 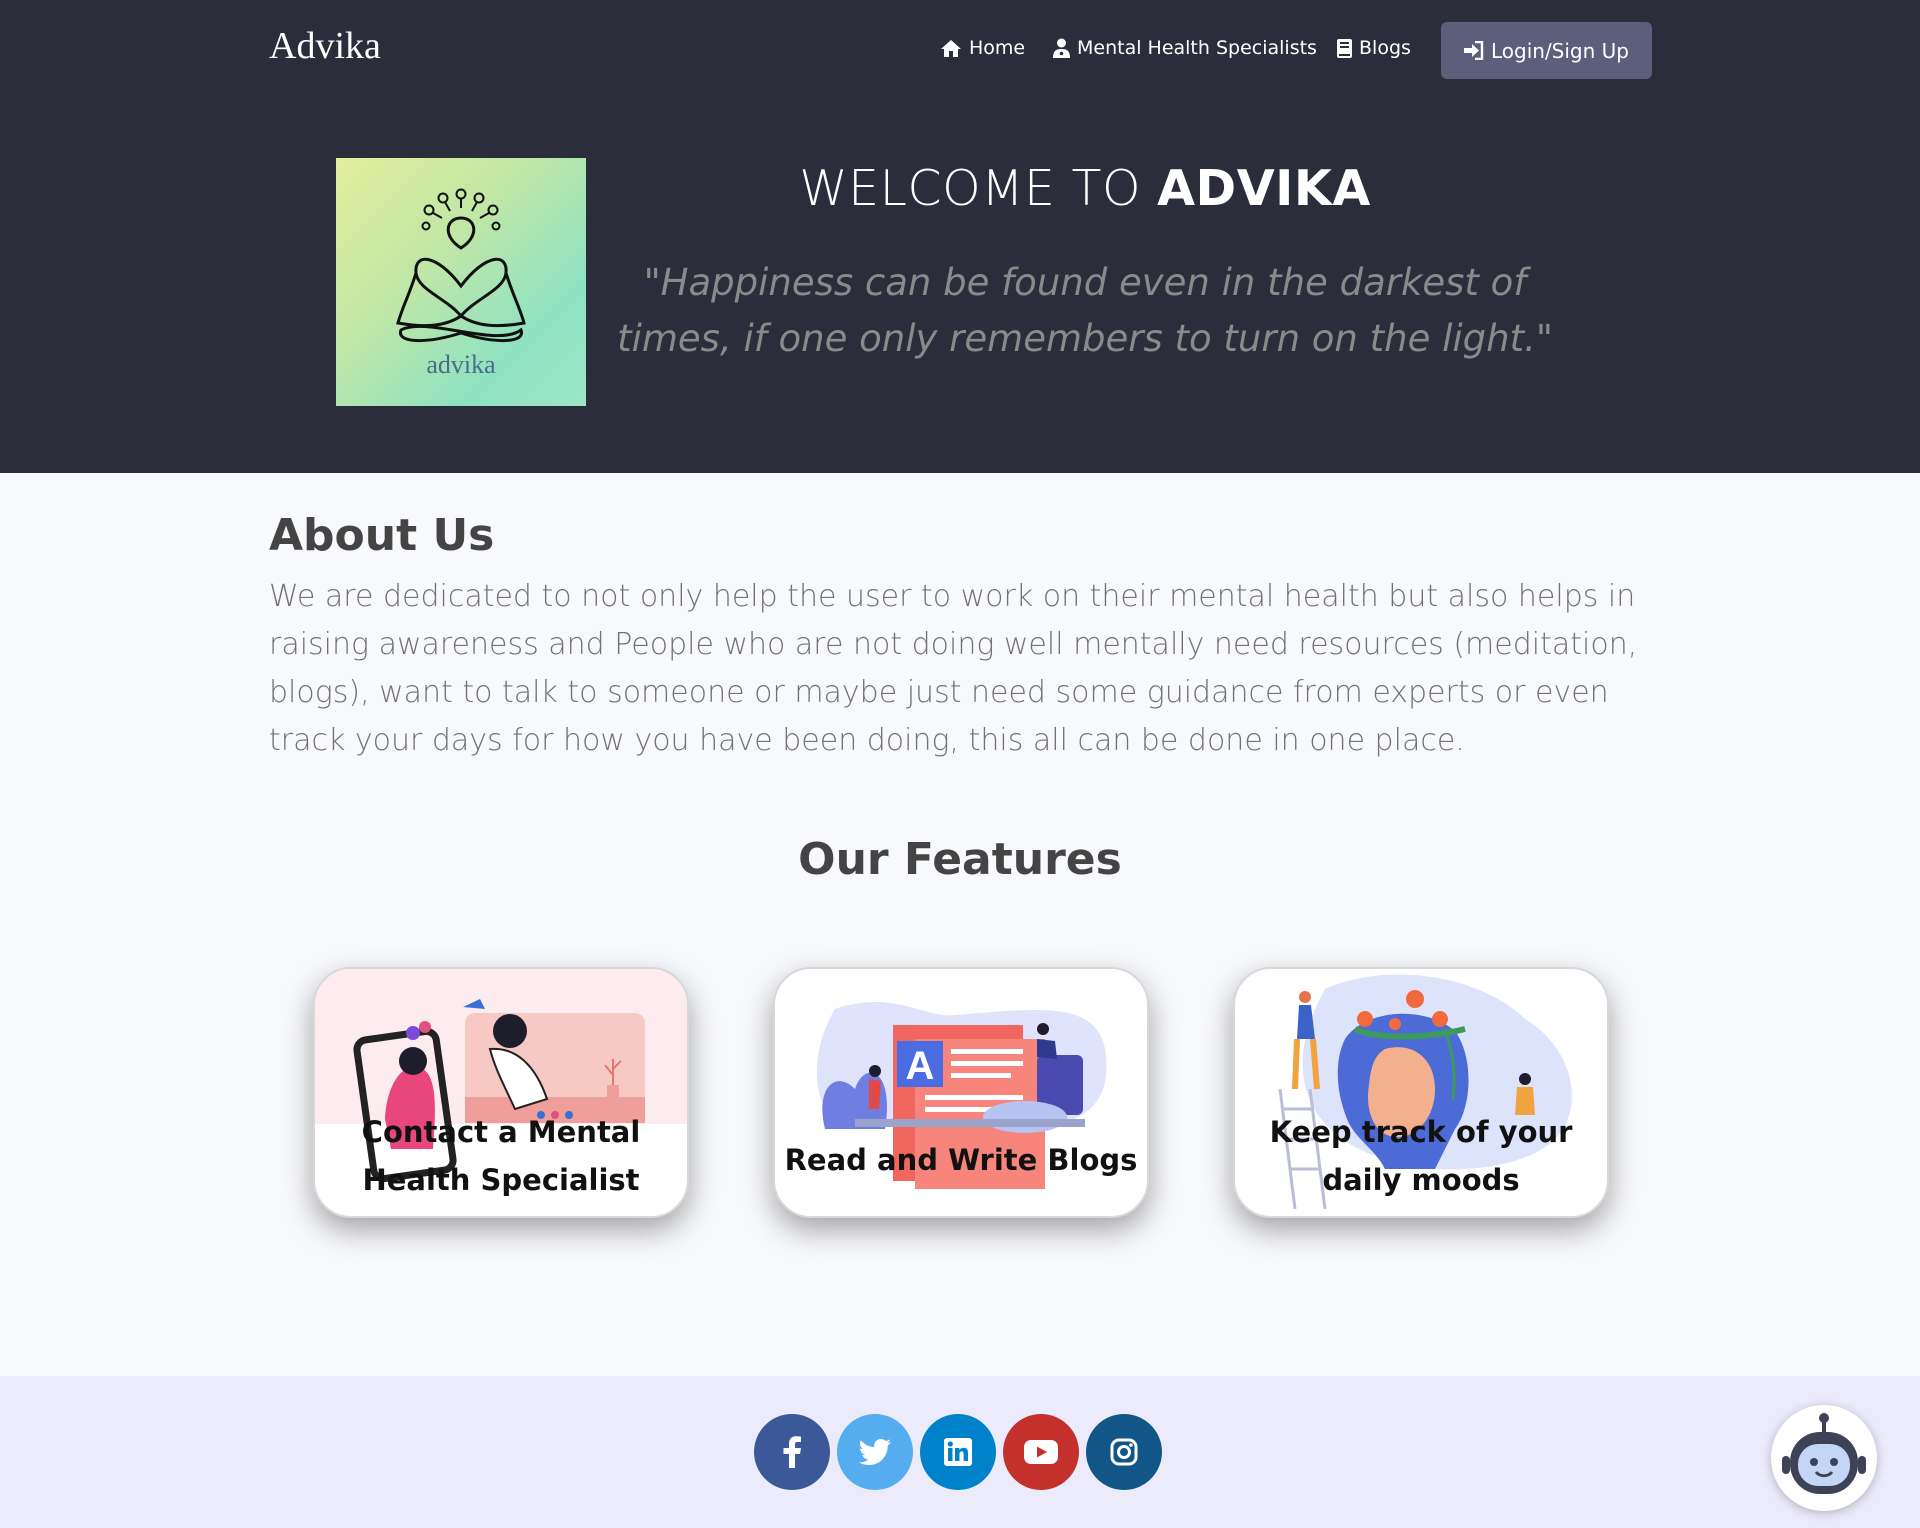 What do you see at coordinates (1421, 1092) in the screenshot?
I see `feature-card-mood-tracker: Keep track of your daily moods` at bounding box center [1421, 1092].